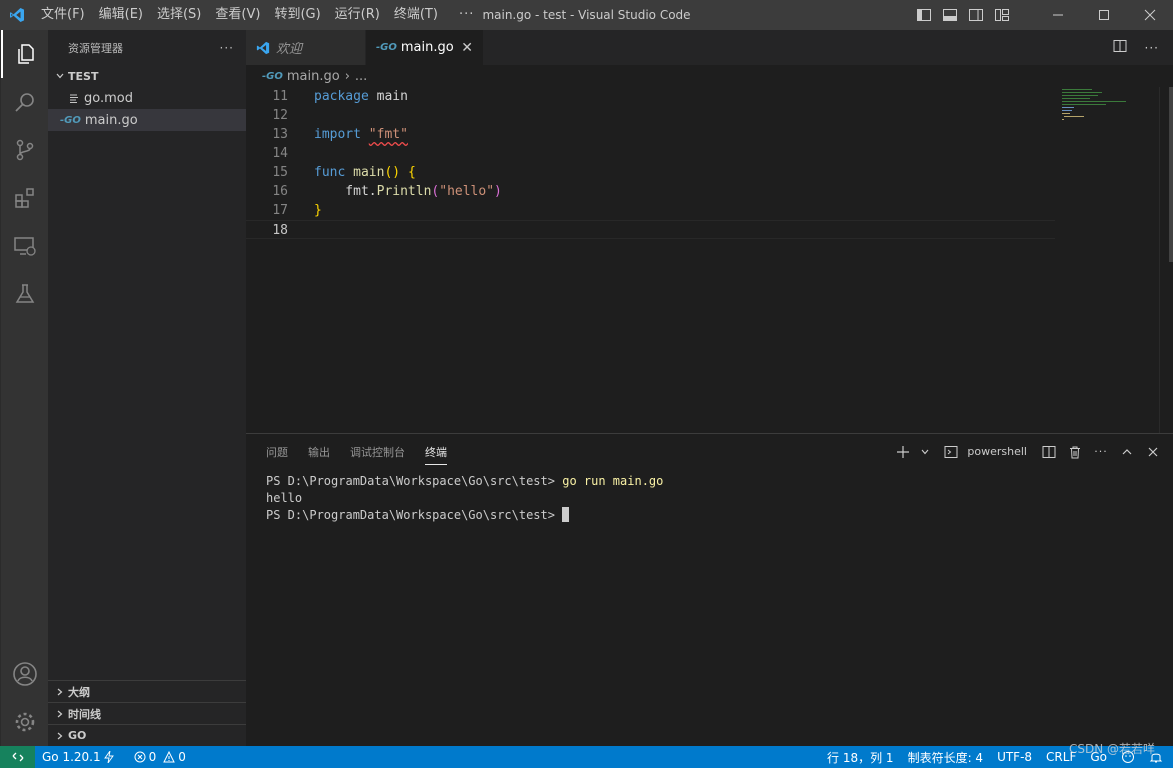 The height and width of the screenshot is (768, 1173). I want to click on remote-indicator-icon, so click(17, 757).